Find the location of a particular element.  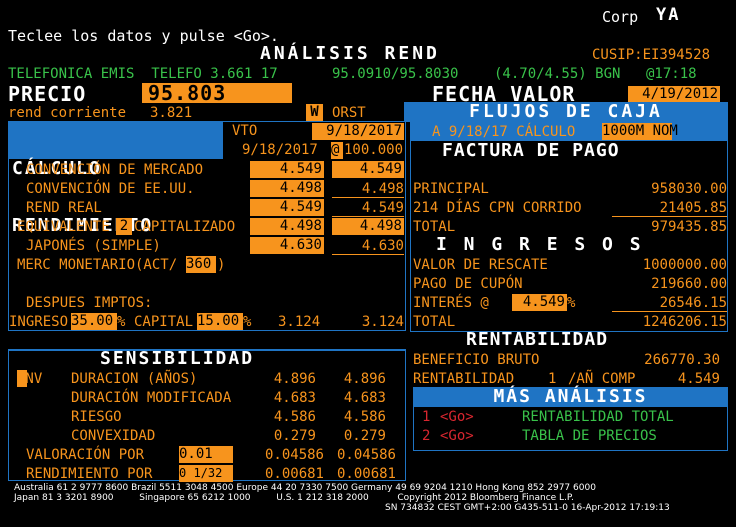

capital-tax-label: CAPITAL is located at coordinates (164, 322).